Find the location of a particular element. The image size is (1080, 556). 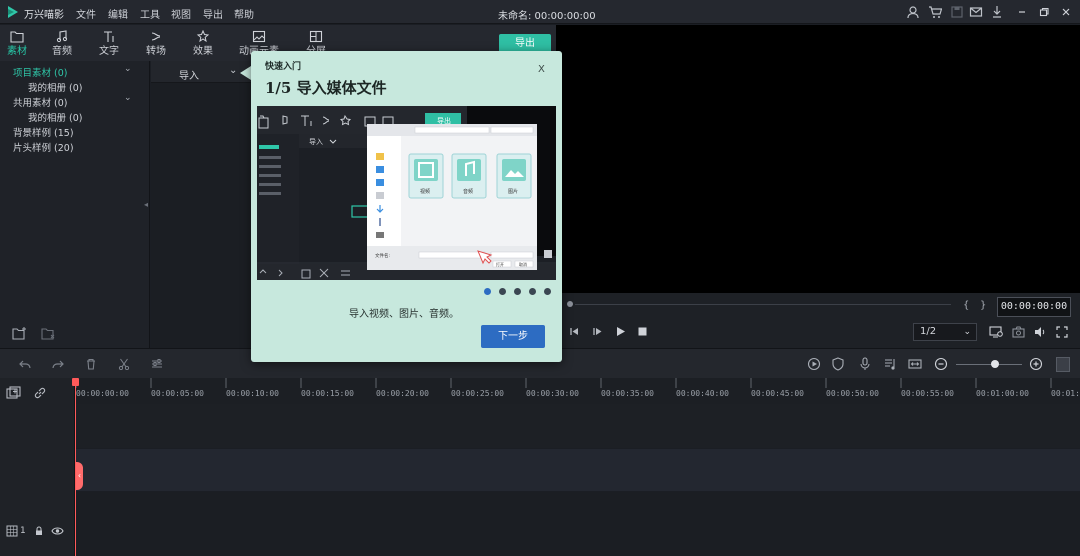

fullscreen-icon is located at coordinates (1062, 332).